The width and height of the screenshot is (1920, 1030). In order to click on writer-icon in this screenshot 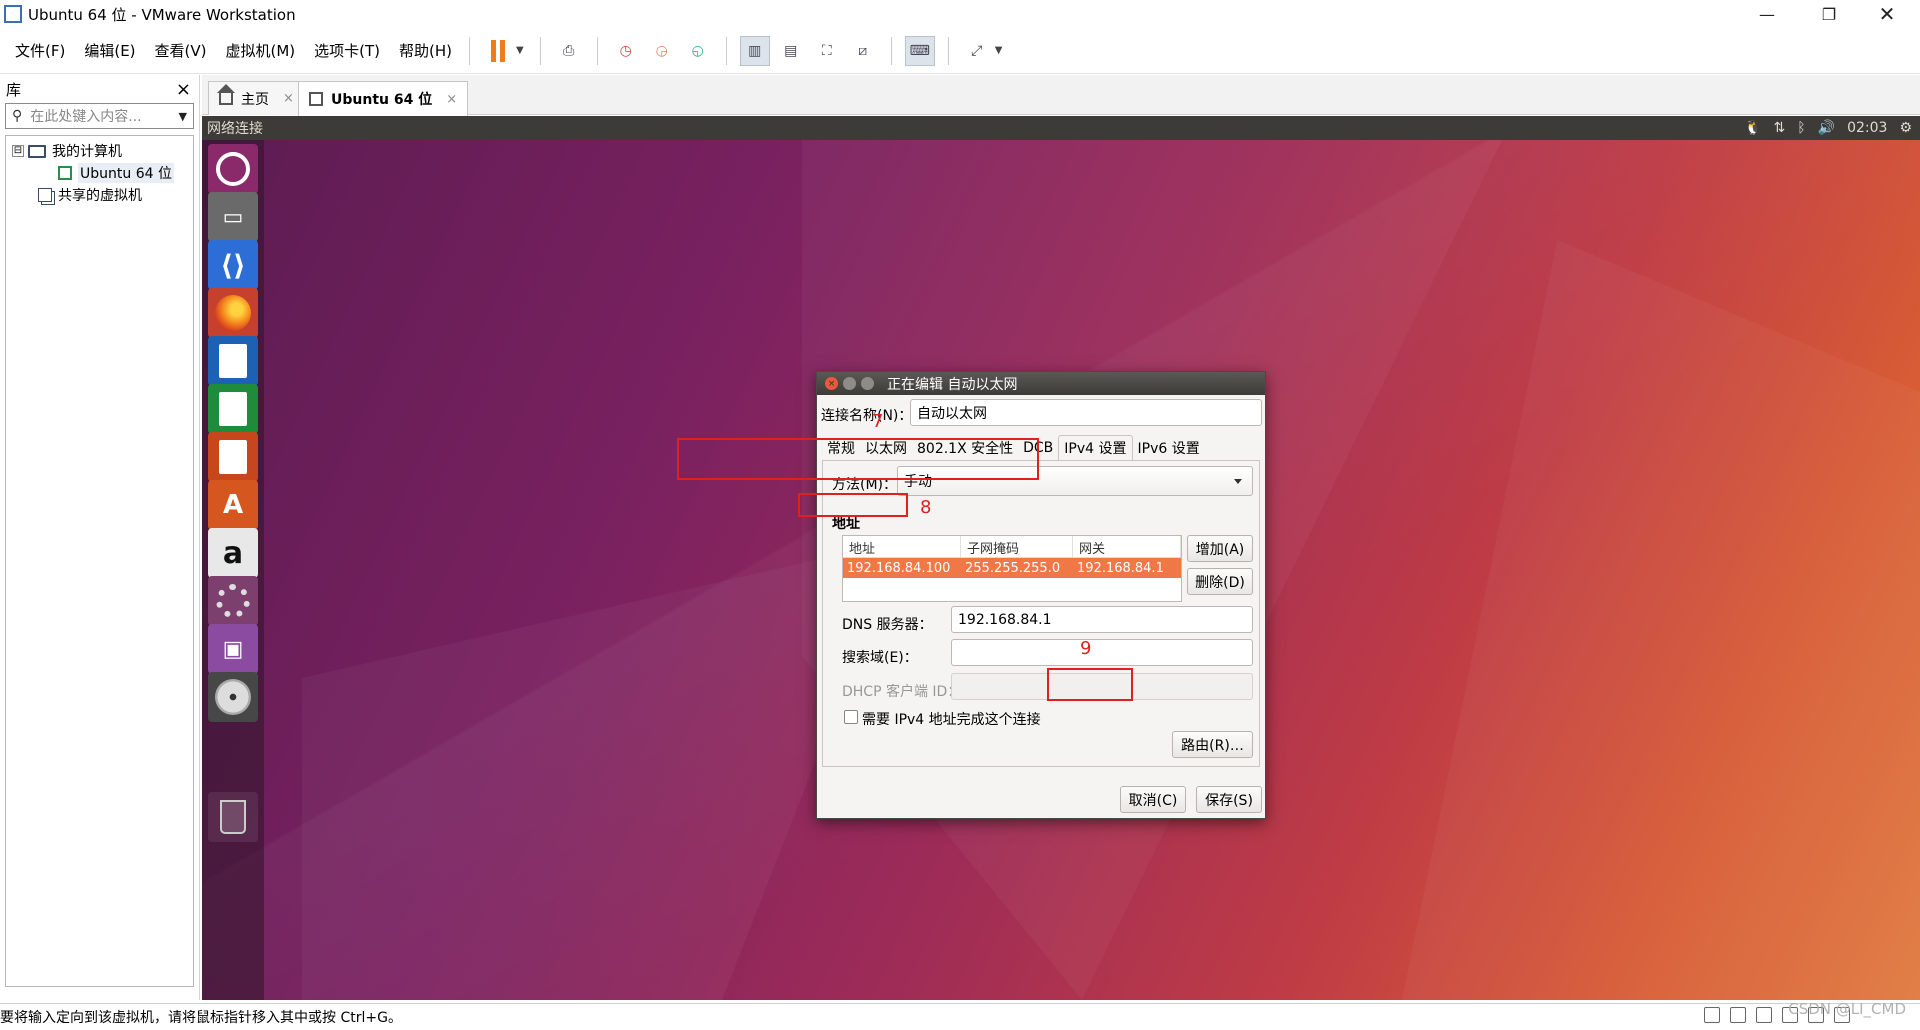, I will do `click(233, 361)`.